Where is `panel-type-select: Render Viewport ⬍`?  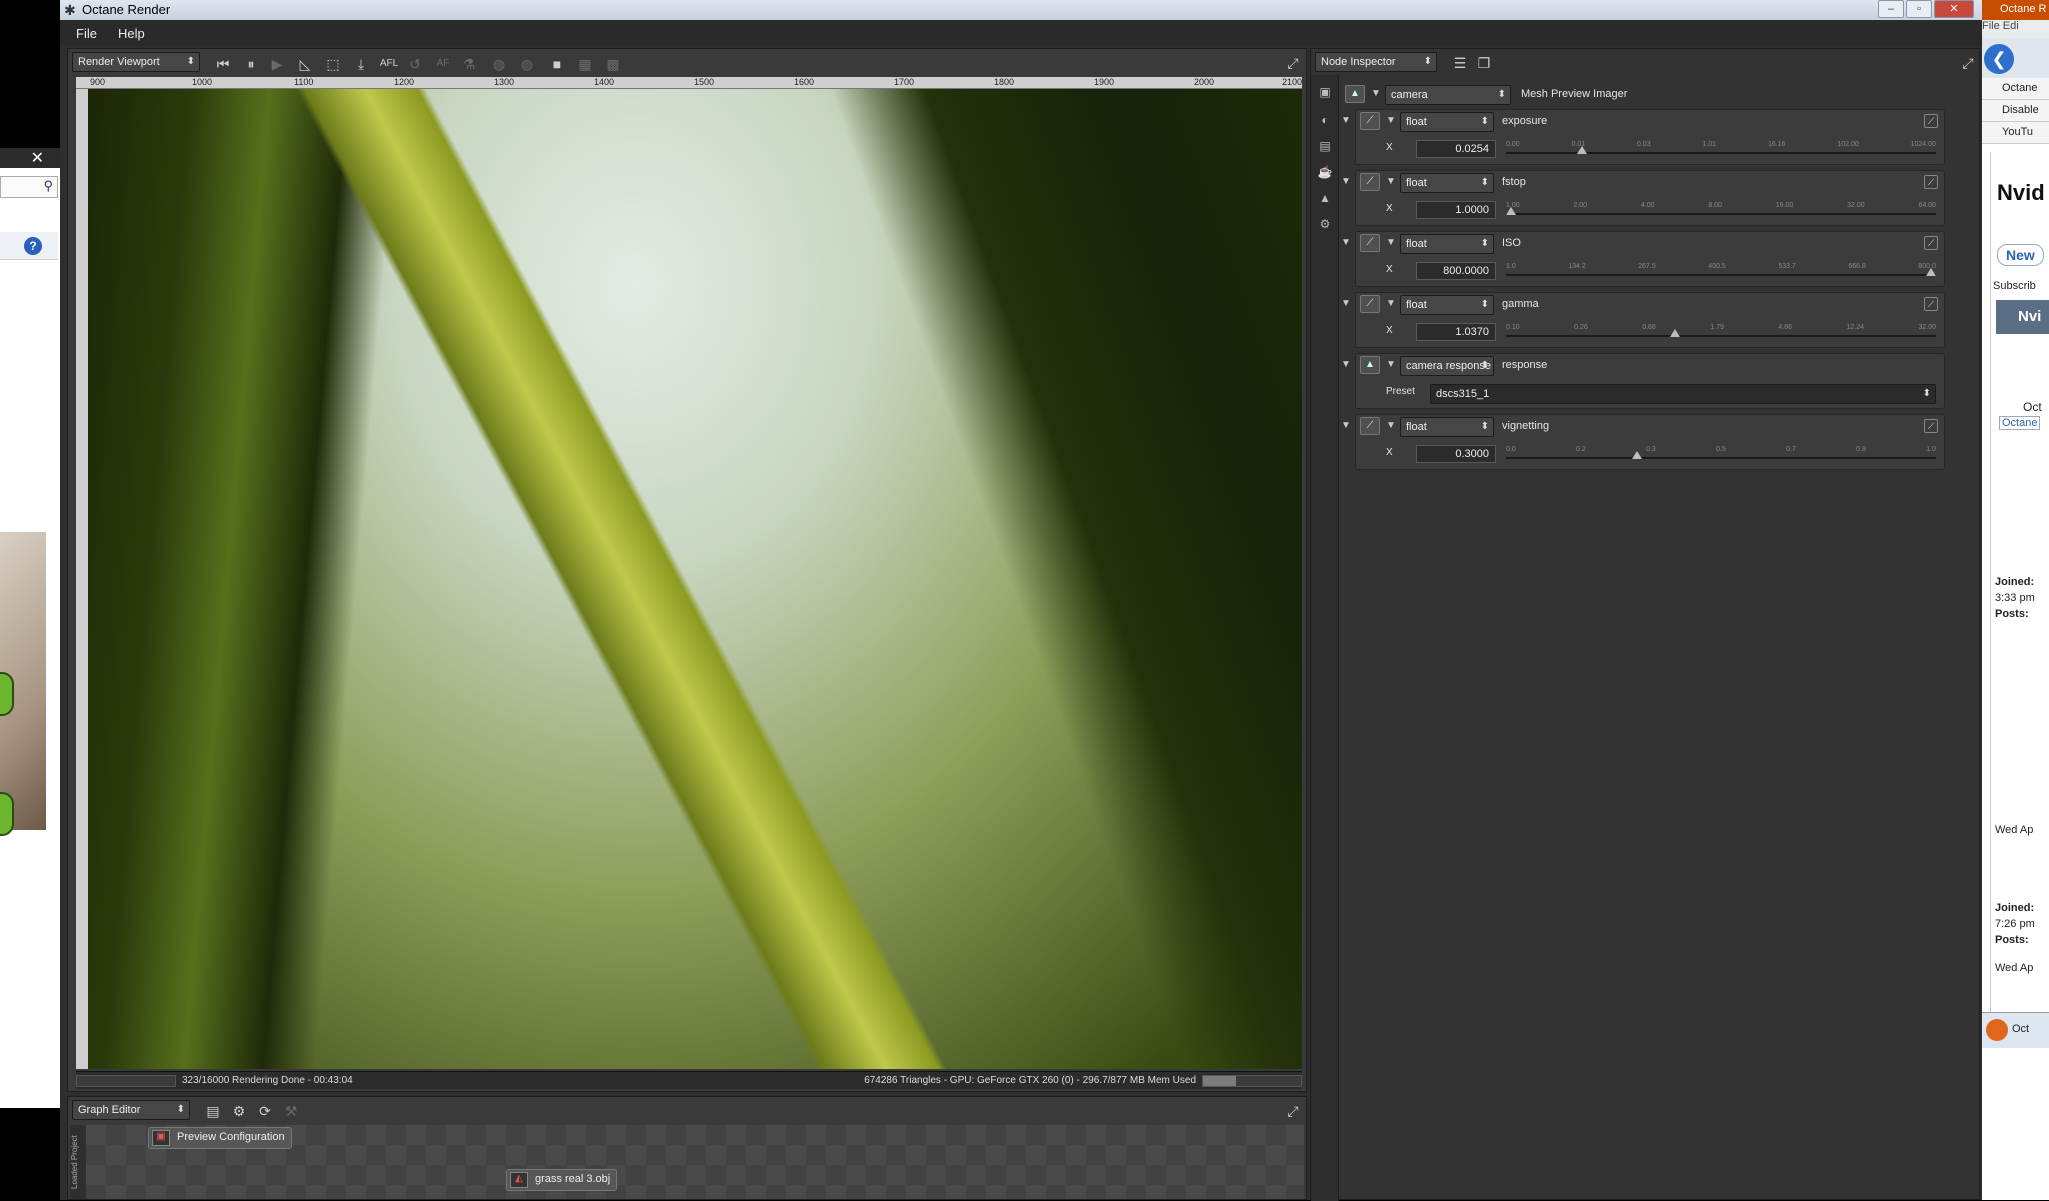 panel-type-select: Render Viewport ⬍ is located at coordinates (136, 62).